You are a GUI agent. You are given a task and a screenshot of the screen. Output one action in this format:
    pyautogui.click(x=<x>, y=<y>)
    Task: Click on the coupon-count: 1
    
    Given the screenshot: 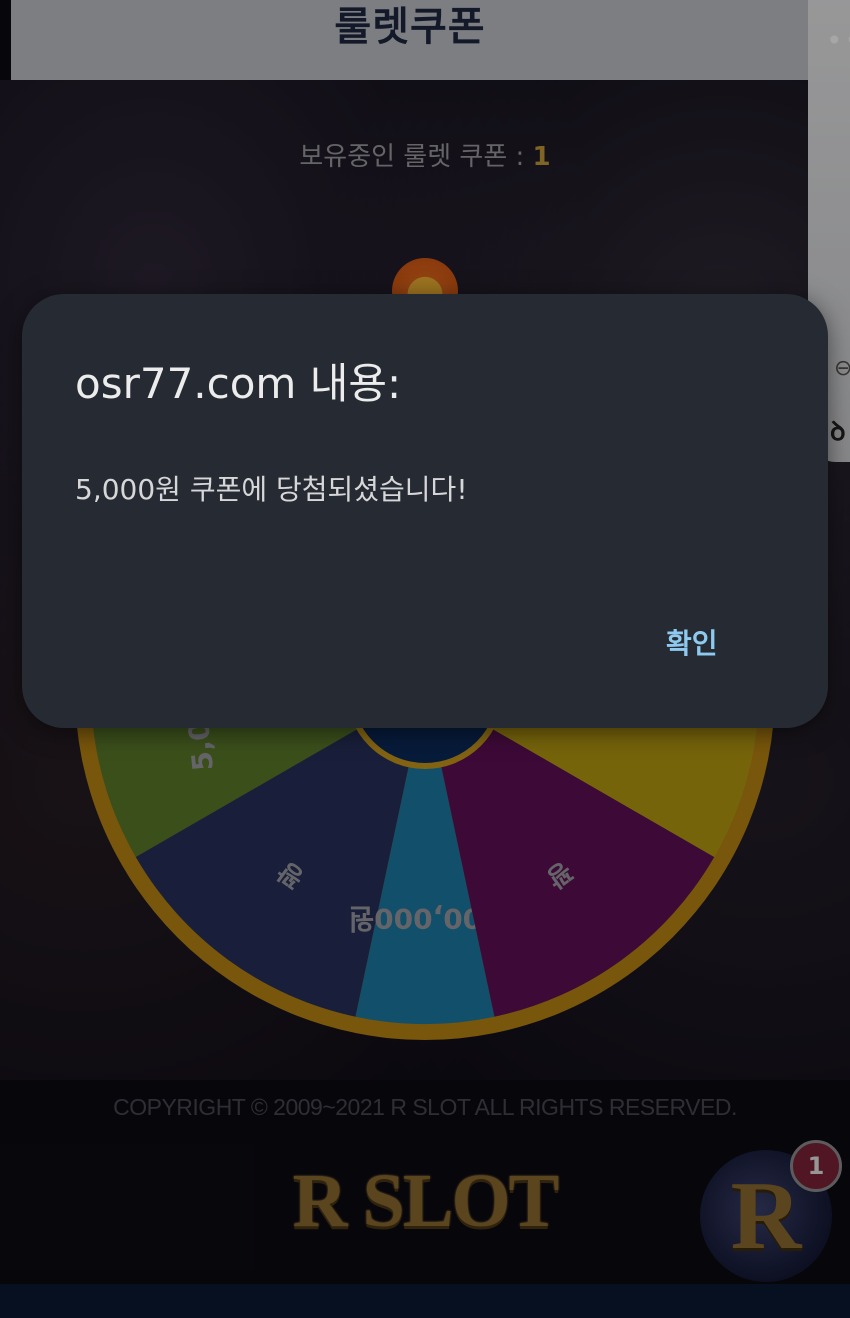 What is the action you would take?
    pyautogui.click(x=541, y=157)
    